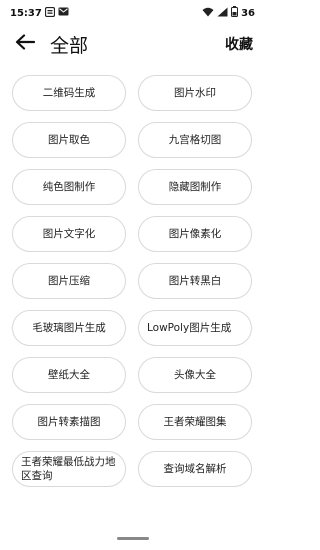 The height and width of the screenshot is (550, 320). I want to click on status-time: 15:37, so click(26, 13).